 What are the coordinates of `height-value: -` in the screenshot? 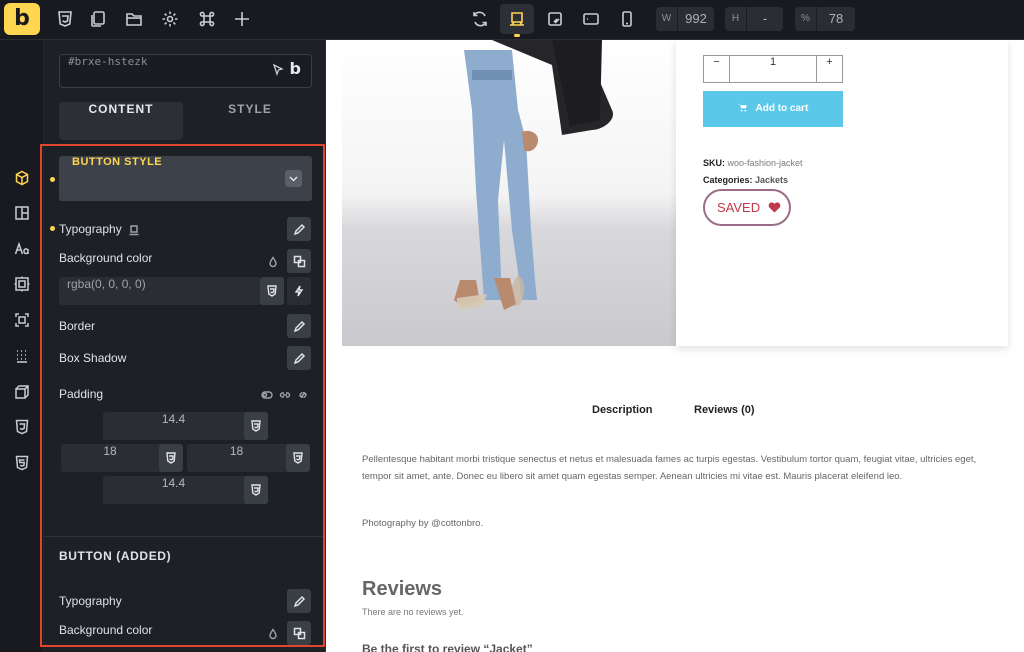 It's located at (765, 19).